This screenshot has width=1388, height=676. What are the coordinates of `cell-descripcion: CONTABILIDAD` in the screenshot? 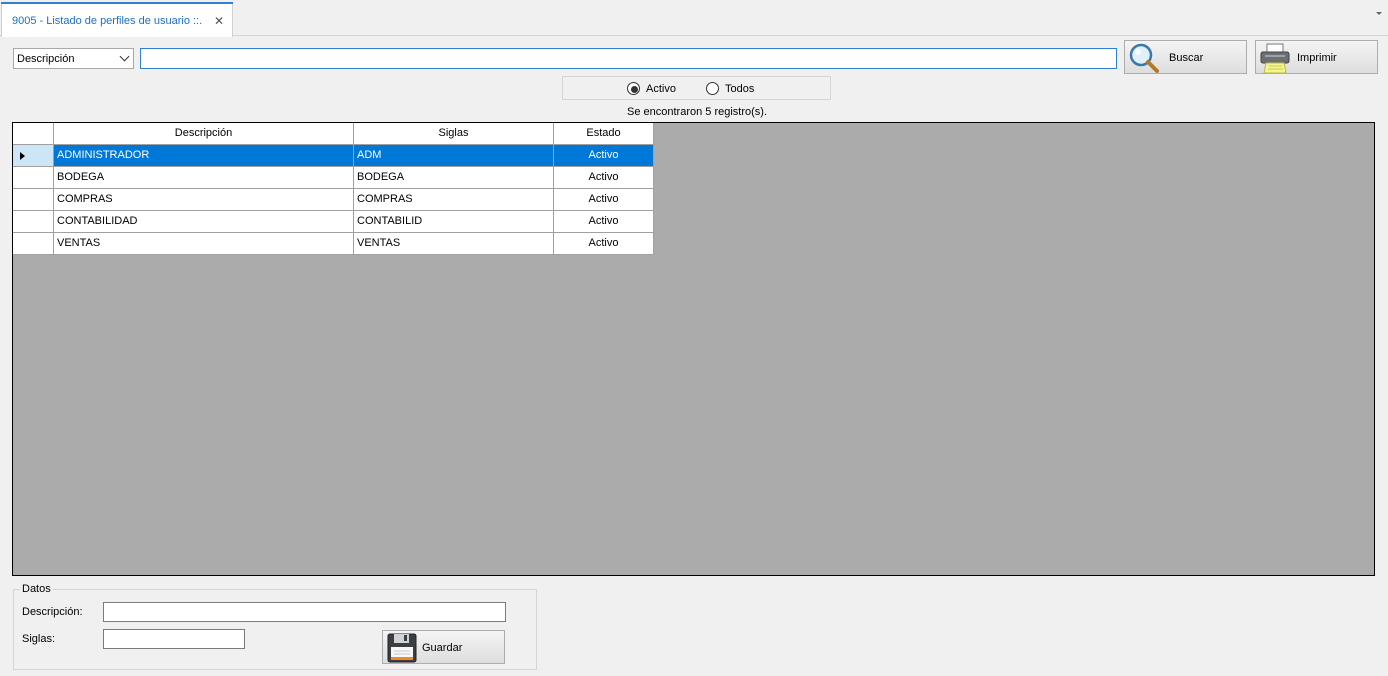 It's located at (204, 222).